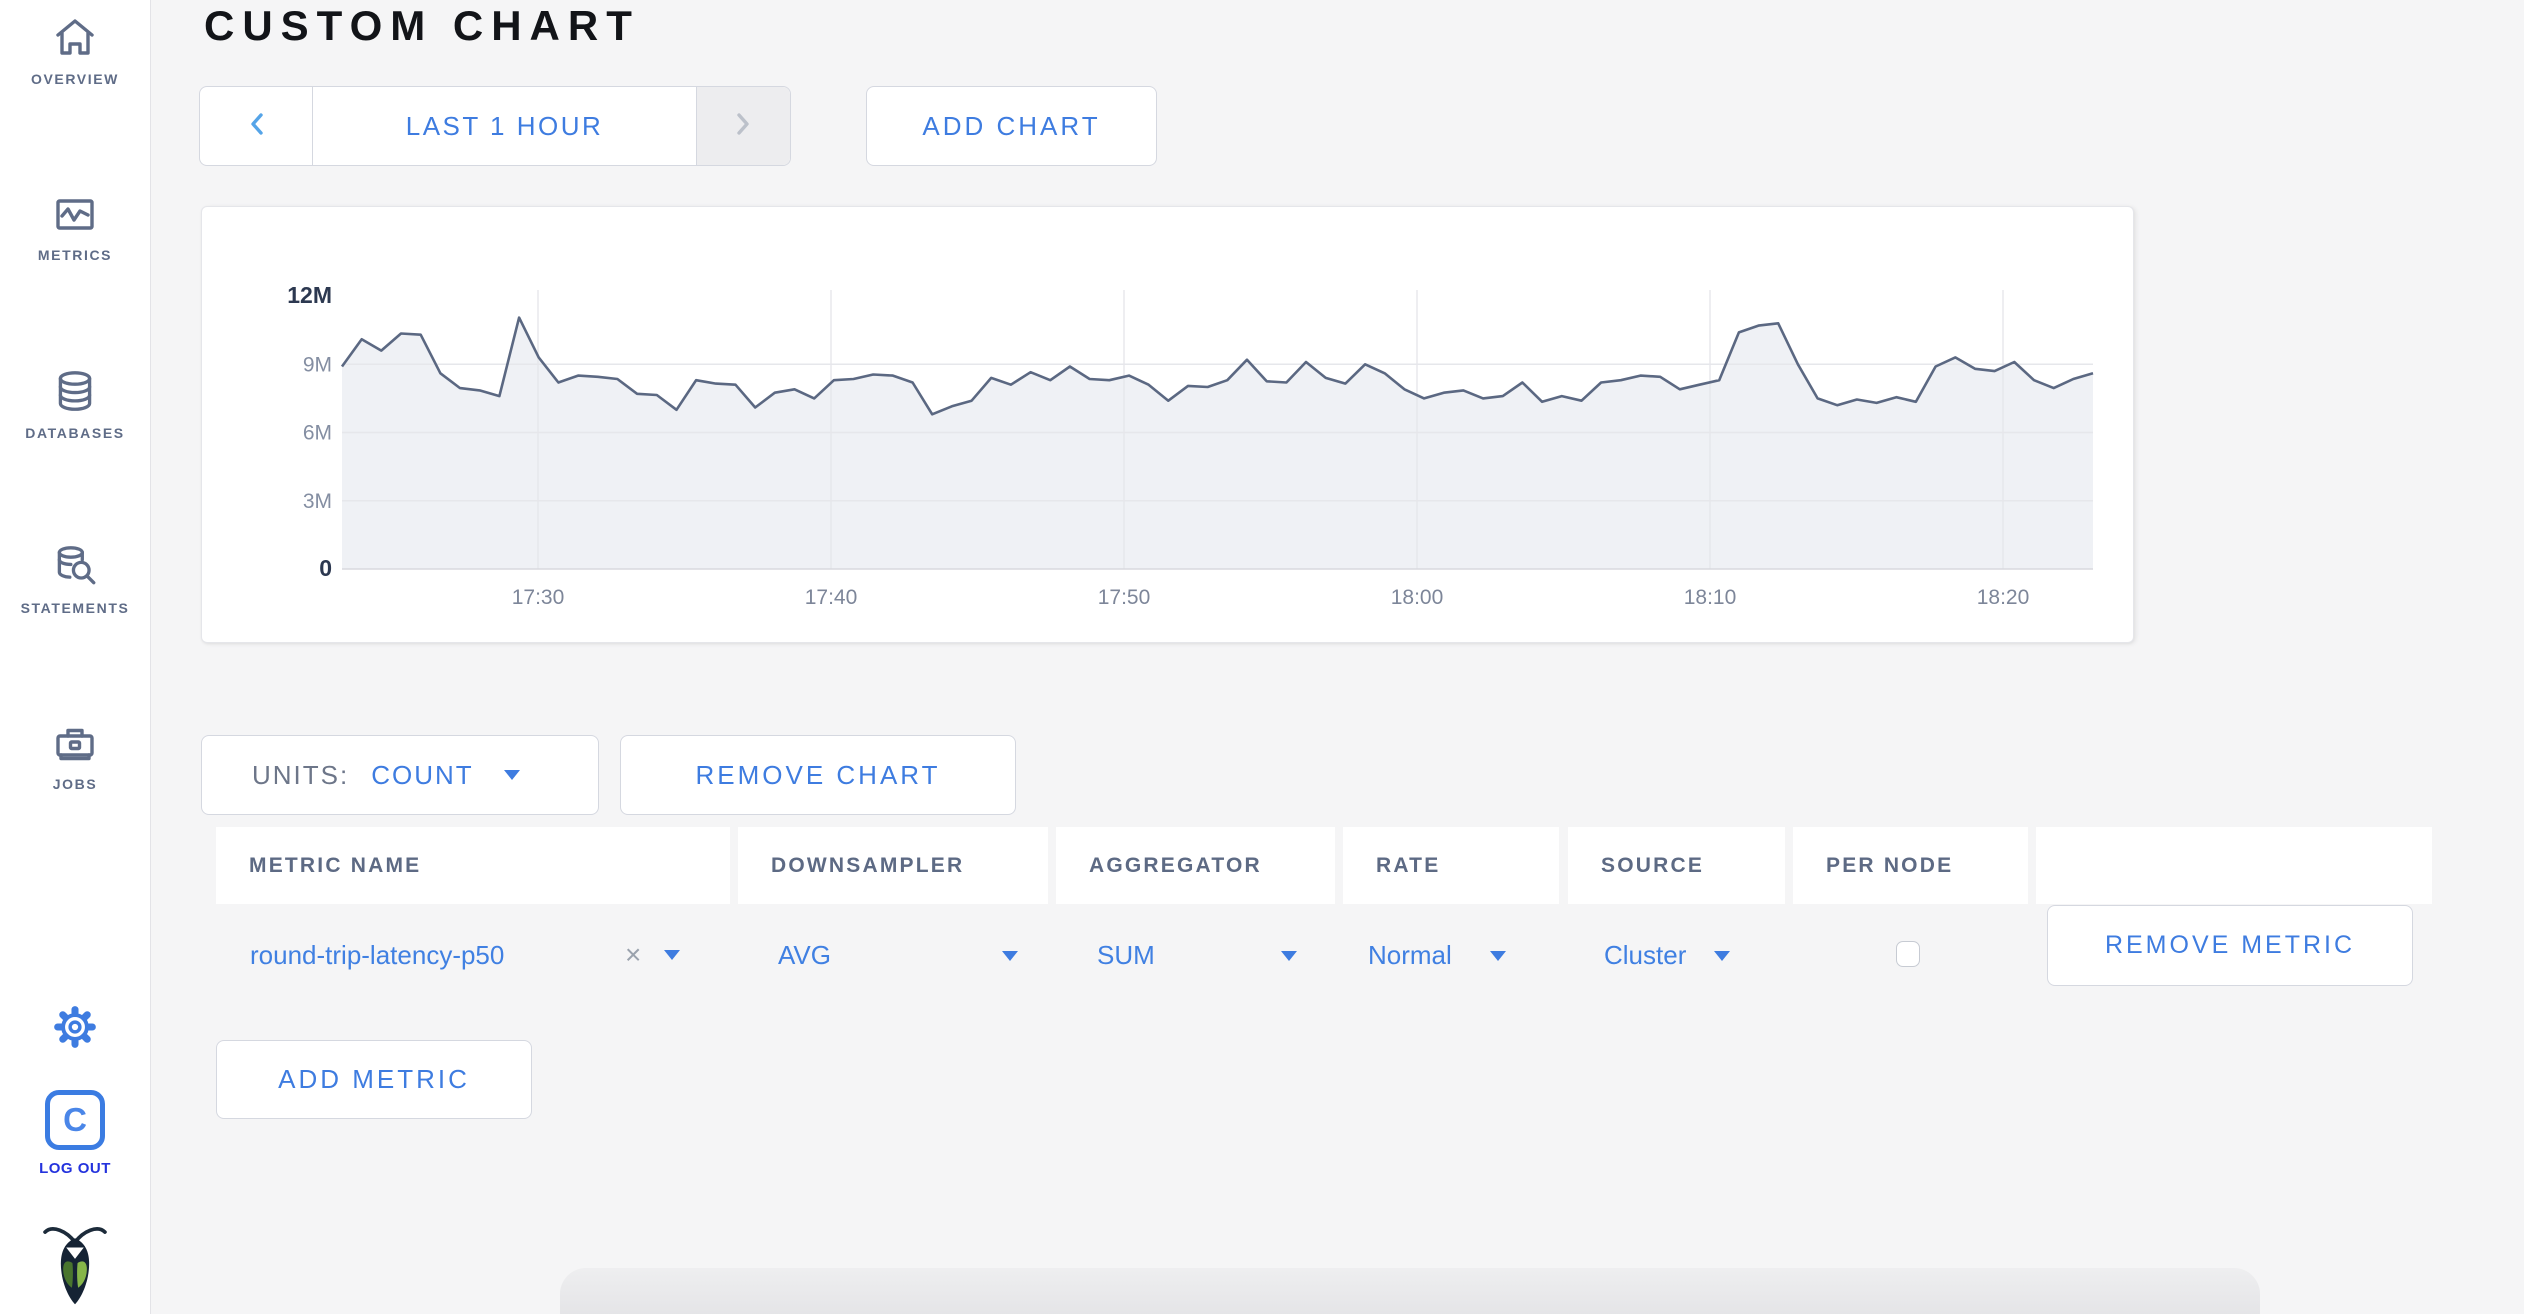  Describe the element at coordinates (74, 79) in the screenshot. I see `sidebar-item-label: OVERVIEW` at that location.